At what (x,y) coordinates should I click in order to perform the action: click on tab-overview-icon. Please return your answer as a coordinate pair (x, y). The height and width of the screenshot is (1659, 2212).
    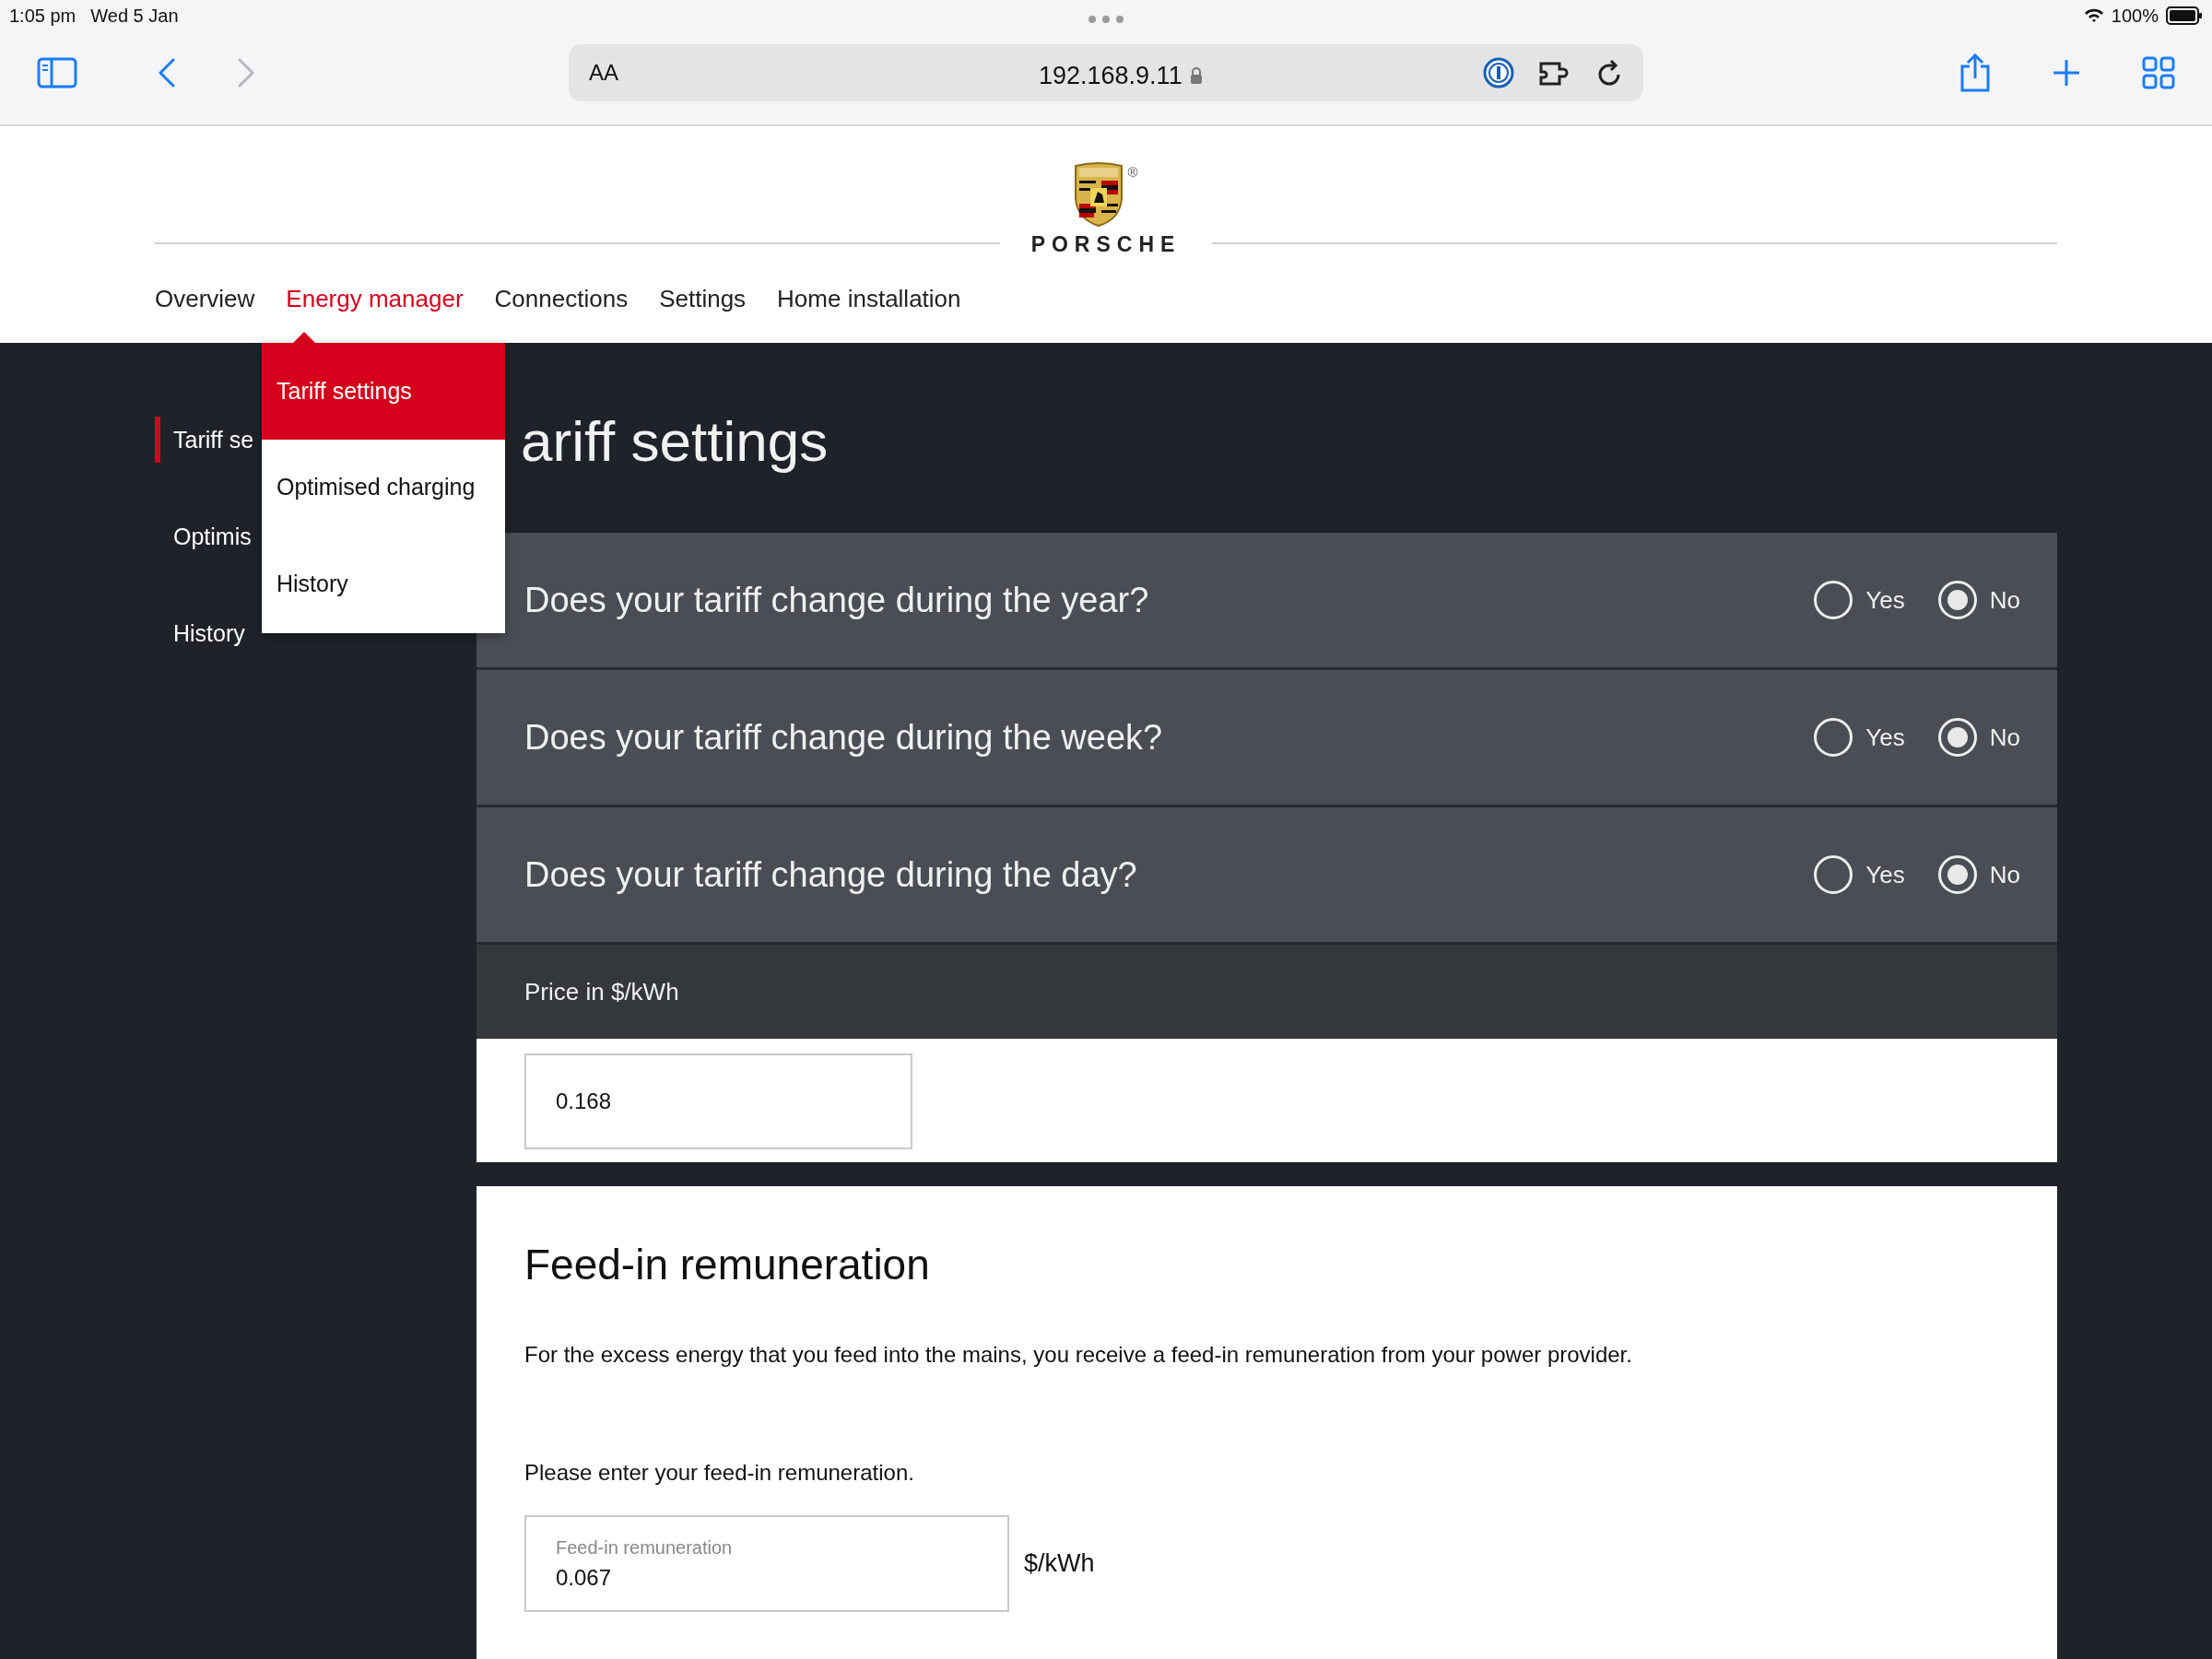
    Looking at the image, I should click on (2158, 72).